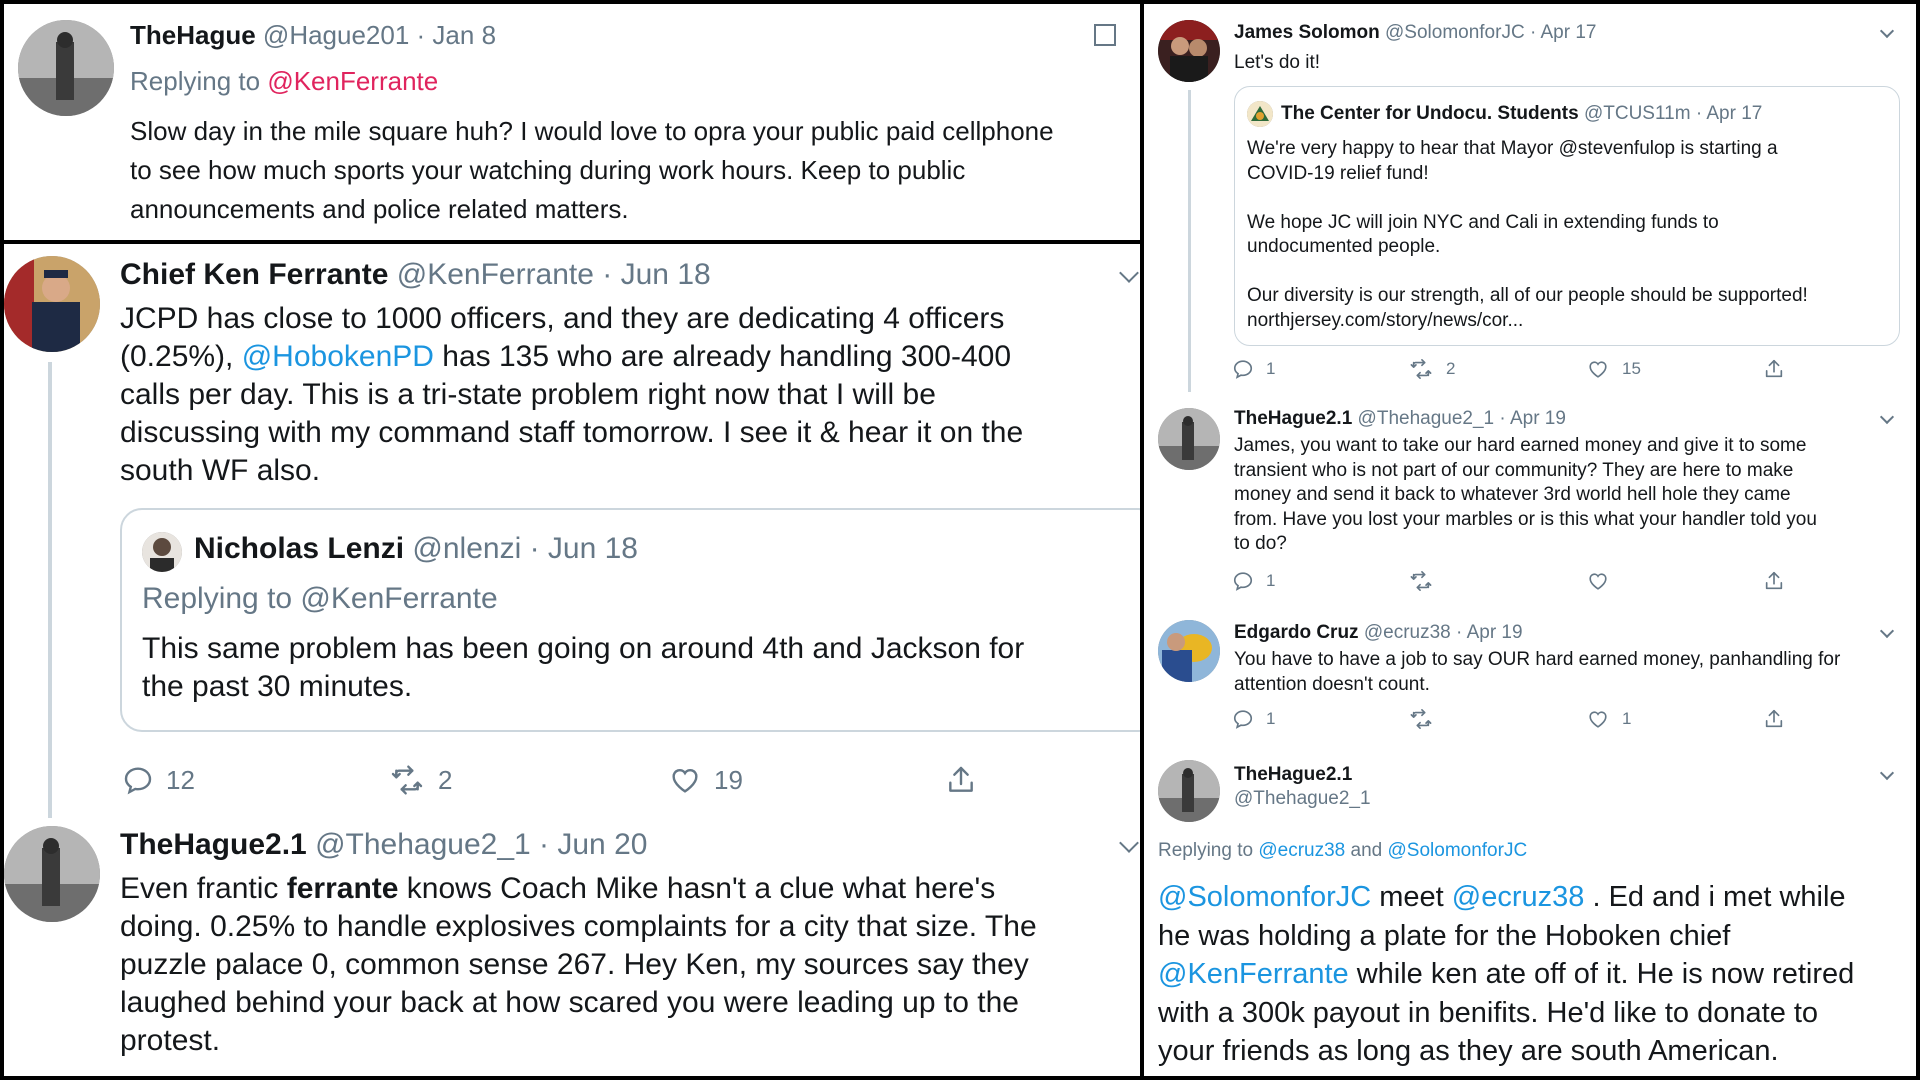  What do you see at coordinates (457, 35) in the screenshot?
I see `tweet-date: · Jan 8` at bounding box center [457, 35].